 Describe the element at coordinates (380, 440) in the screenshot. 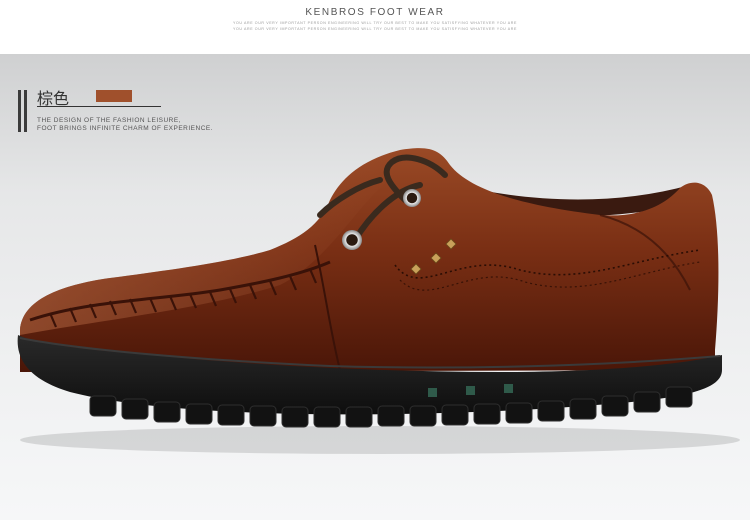

I see `shoe-shadow` at that location.